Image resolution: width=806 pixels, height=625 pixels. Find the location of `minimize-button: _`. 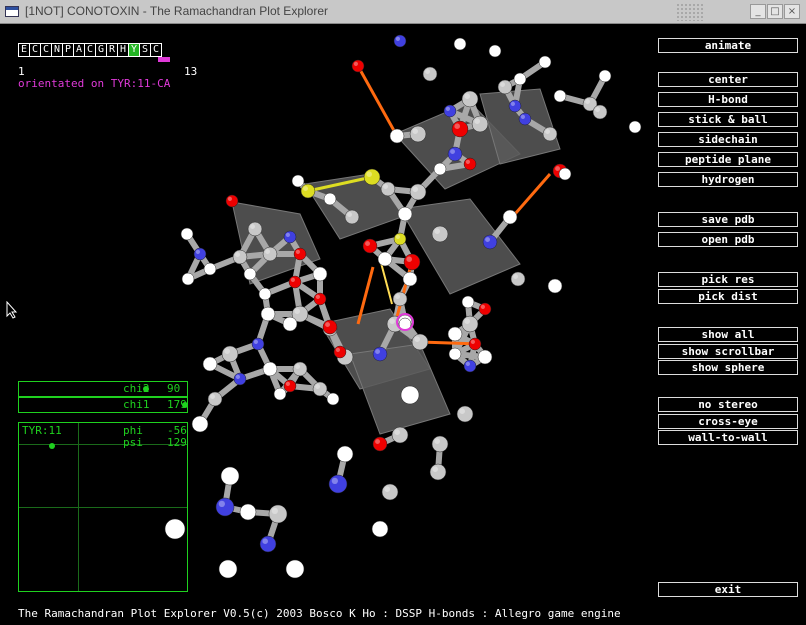

minimize-button: _ is located at coordinates (758, 11).